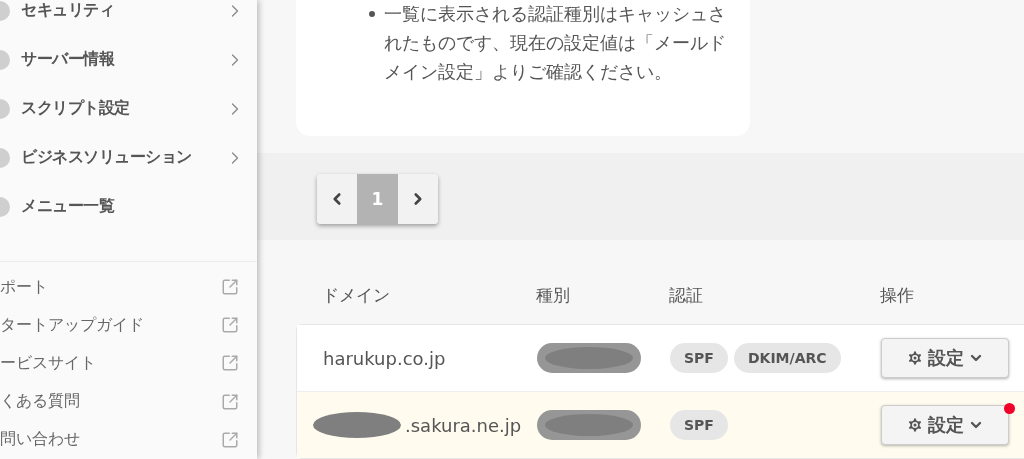 The width and height of the screenshot is (1024, 459). I want to click on sidebar-item-label: サーバー情報, so click(68, 59).